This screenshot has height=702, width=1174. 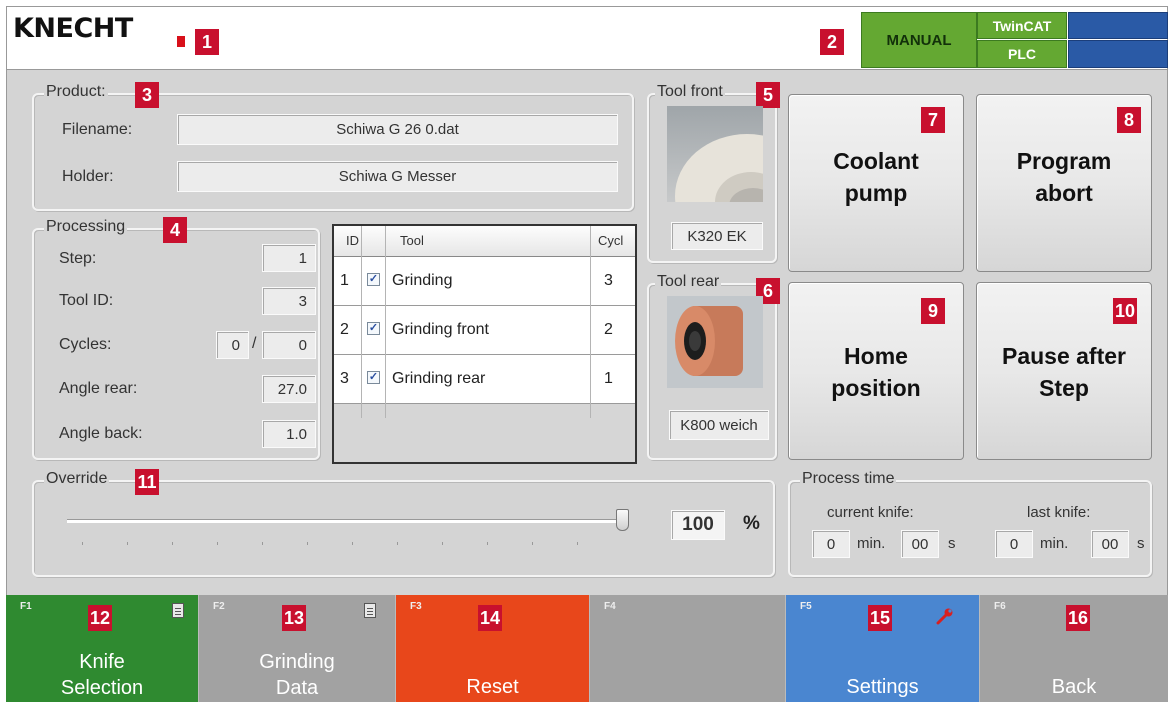 What do you see at coordinates (611, 240) in the screenshot?
I see `col-cycles-header: Cycl` at bounding box center [611, 240].